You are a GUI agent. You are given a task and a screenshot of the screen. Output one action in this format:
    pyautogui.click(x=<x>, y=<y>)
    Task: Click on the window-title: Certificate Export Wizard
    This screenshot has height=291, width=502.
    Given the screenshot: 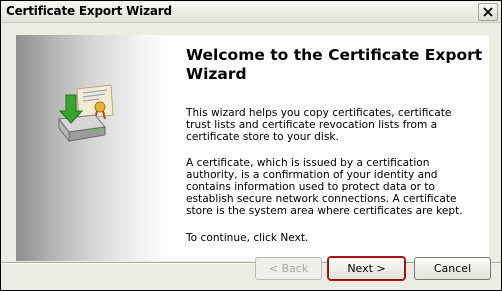 What is the action you would take?
    pyautogui.click(x=89, y=11)
    